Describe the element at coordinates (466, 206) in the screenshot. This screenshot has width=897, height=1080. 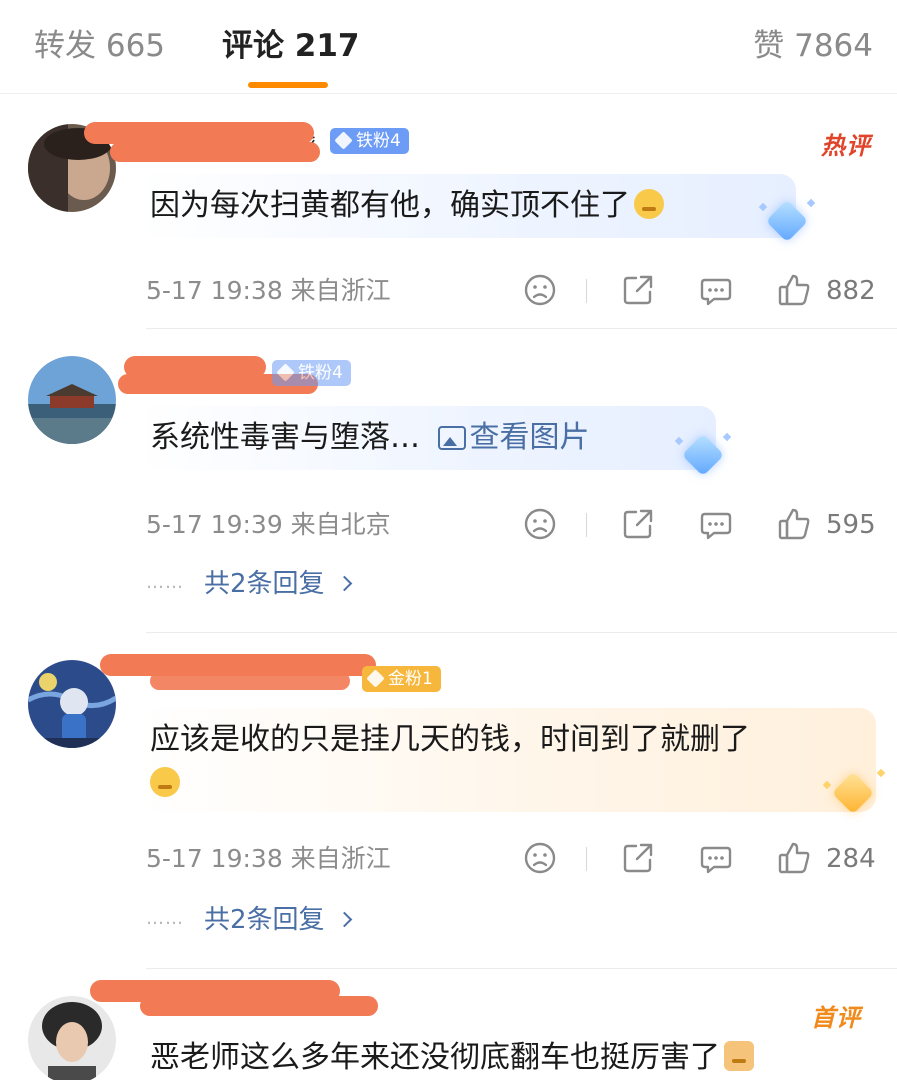
I see `comment-text: 因为每次扫黄都有他，确实顶不住了` at that location.